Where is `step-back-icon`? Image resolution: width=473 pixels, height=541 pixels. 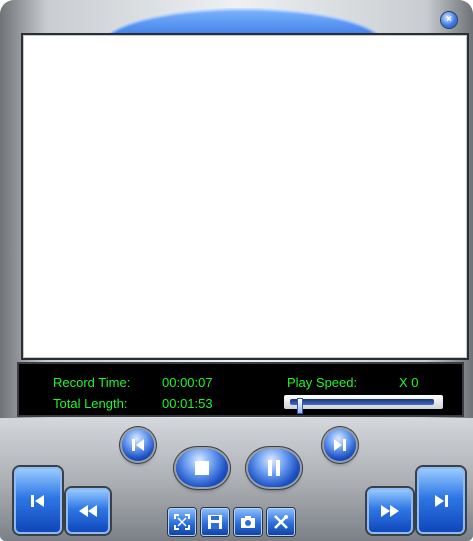 step-back-icon is located at coordinates (138, 445).